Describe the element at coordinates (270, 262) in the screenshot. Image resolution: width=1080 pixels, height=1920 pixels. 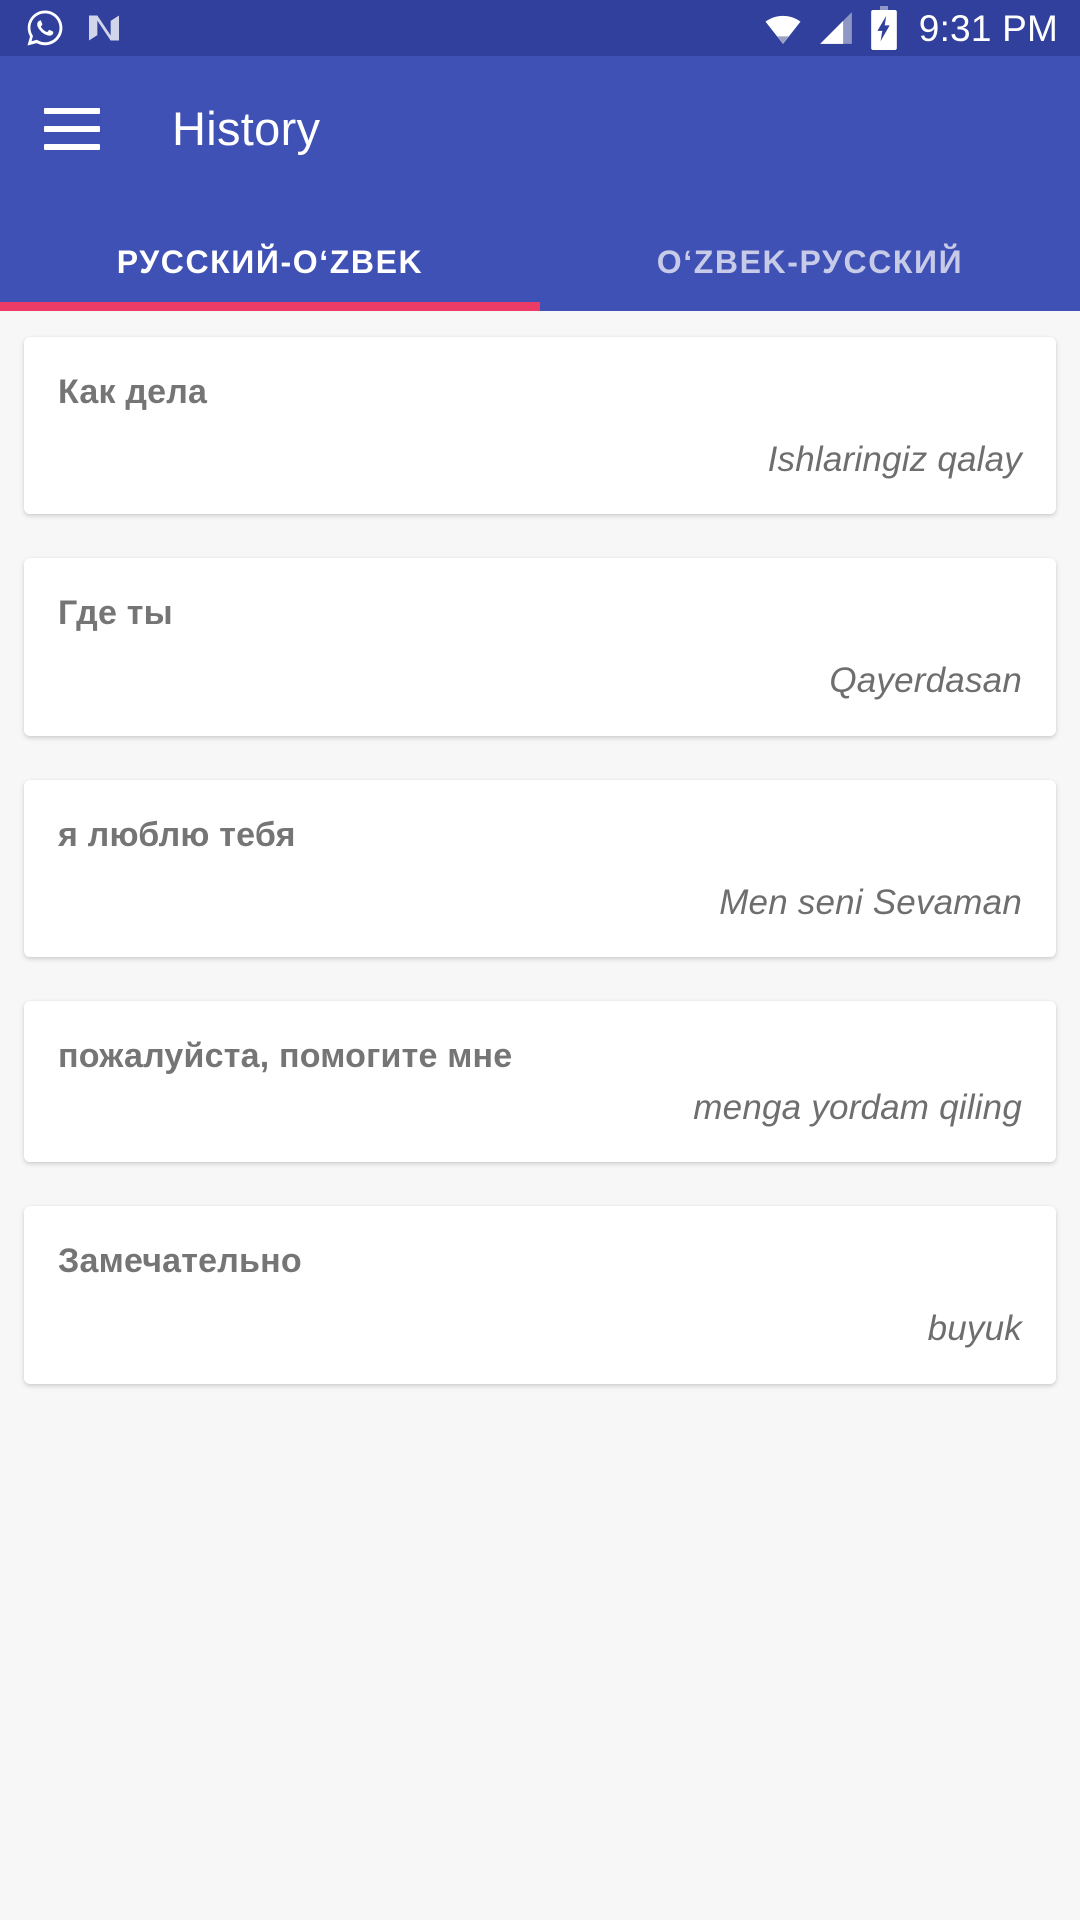
I see `tab-label: РУССКИЙ-OʻZBEK` at that location.